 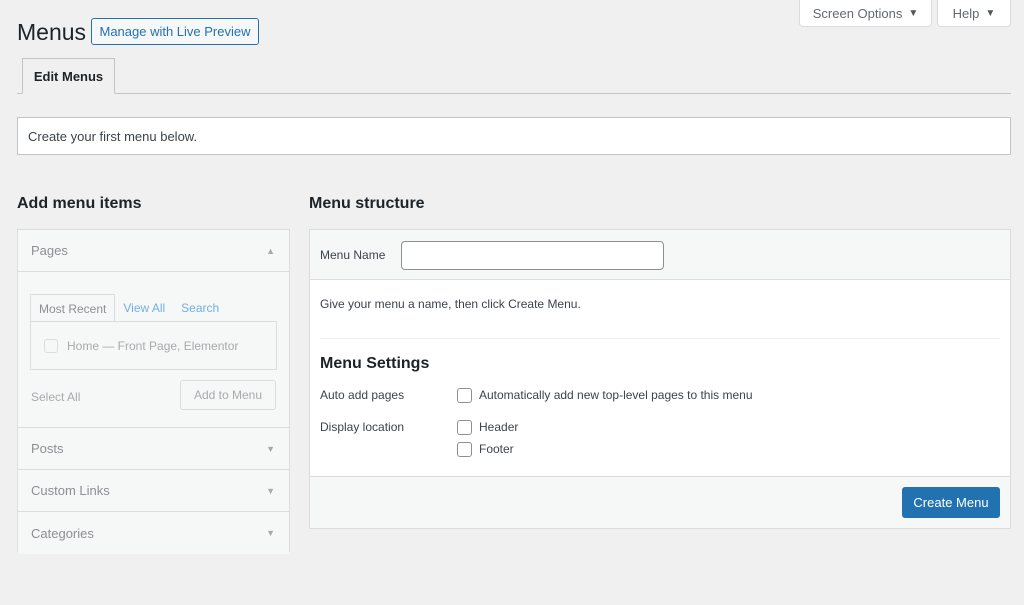 What do you see at coordinates (532, 255) in the screenshot?
I see `menu-name-input` at bounding box center [532, 255].